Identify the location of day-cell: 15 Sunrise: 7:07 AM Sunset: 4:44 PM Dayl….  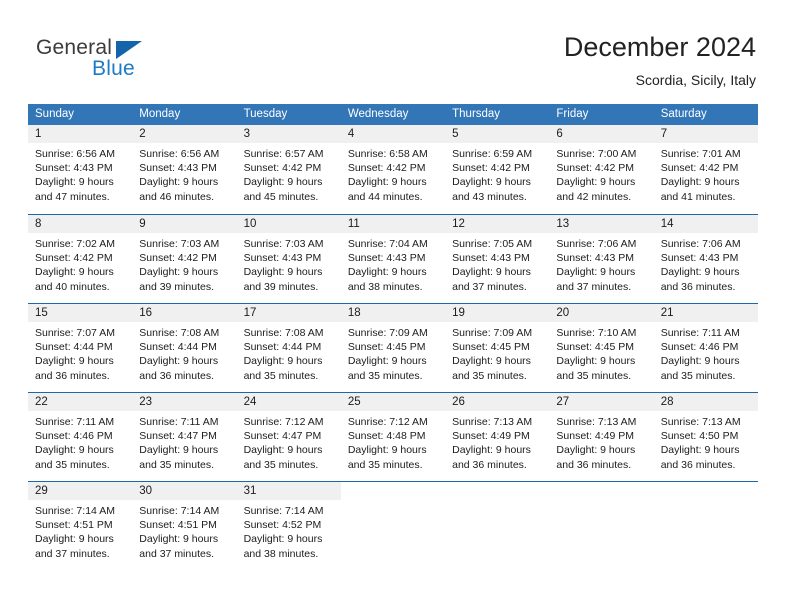
(80, 348).